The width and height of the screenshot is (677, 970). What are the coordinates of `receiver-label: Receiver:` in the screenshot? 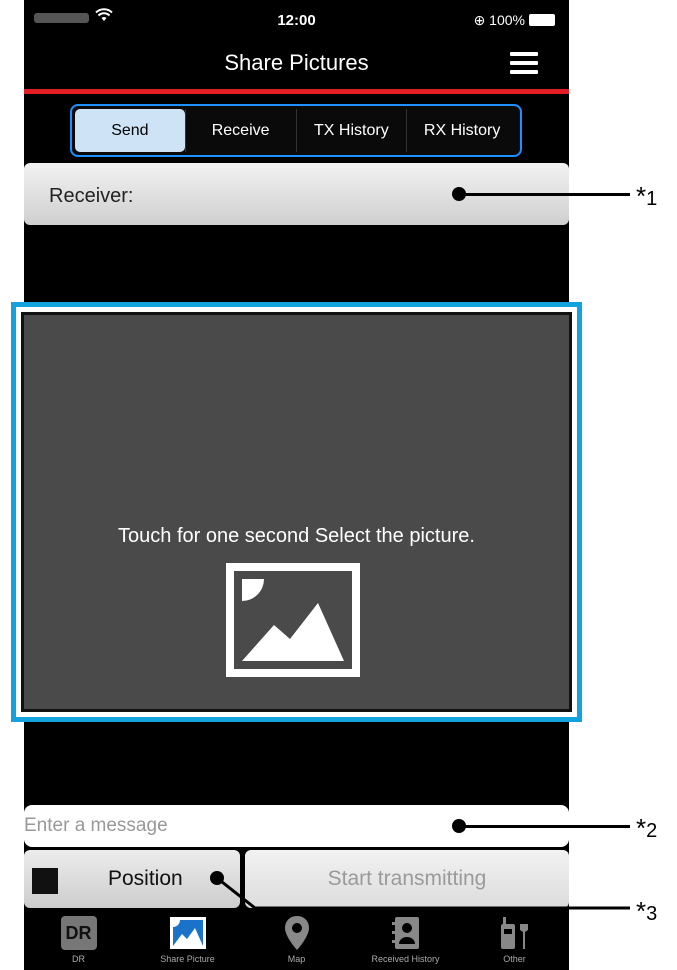 It's located at (91, 196).